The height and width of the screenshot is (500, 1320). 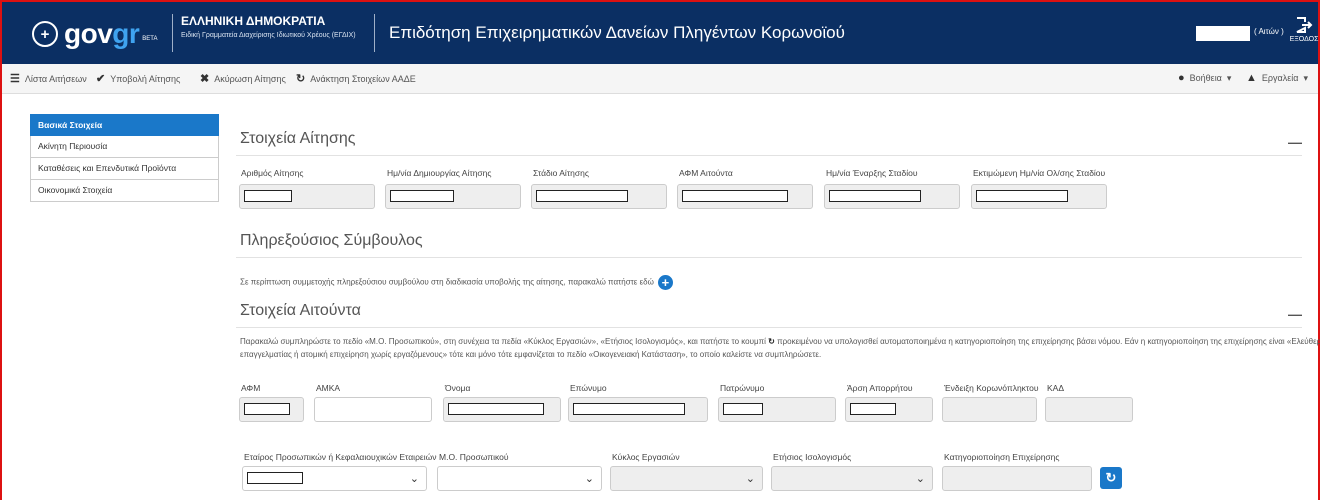 I want to click on section-title-advisor: Πληρεξούσιος Σύμβουλος, so click(x=331, y=240).